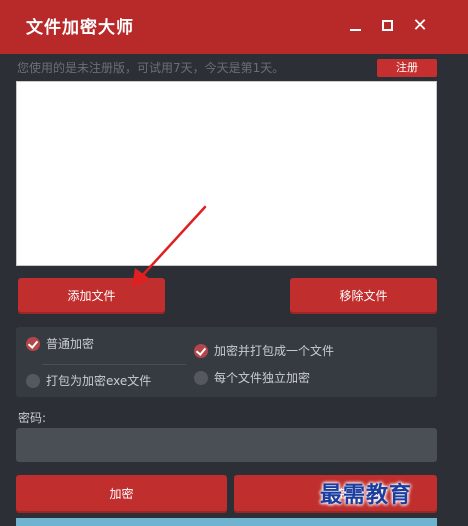 The width and height of the screenshot is (468, 526). What do you see at coordinates (91, 296) in the screenshot?
I see `add-file-button: 添加文件` at bounding box center [91, 296].